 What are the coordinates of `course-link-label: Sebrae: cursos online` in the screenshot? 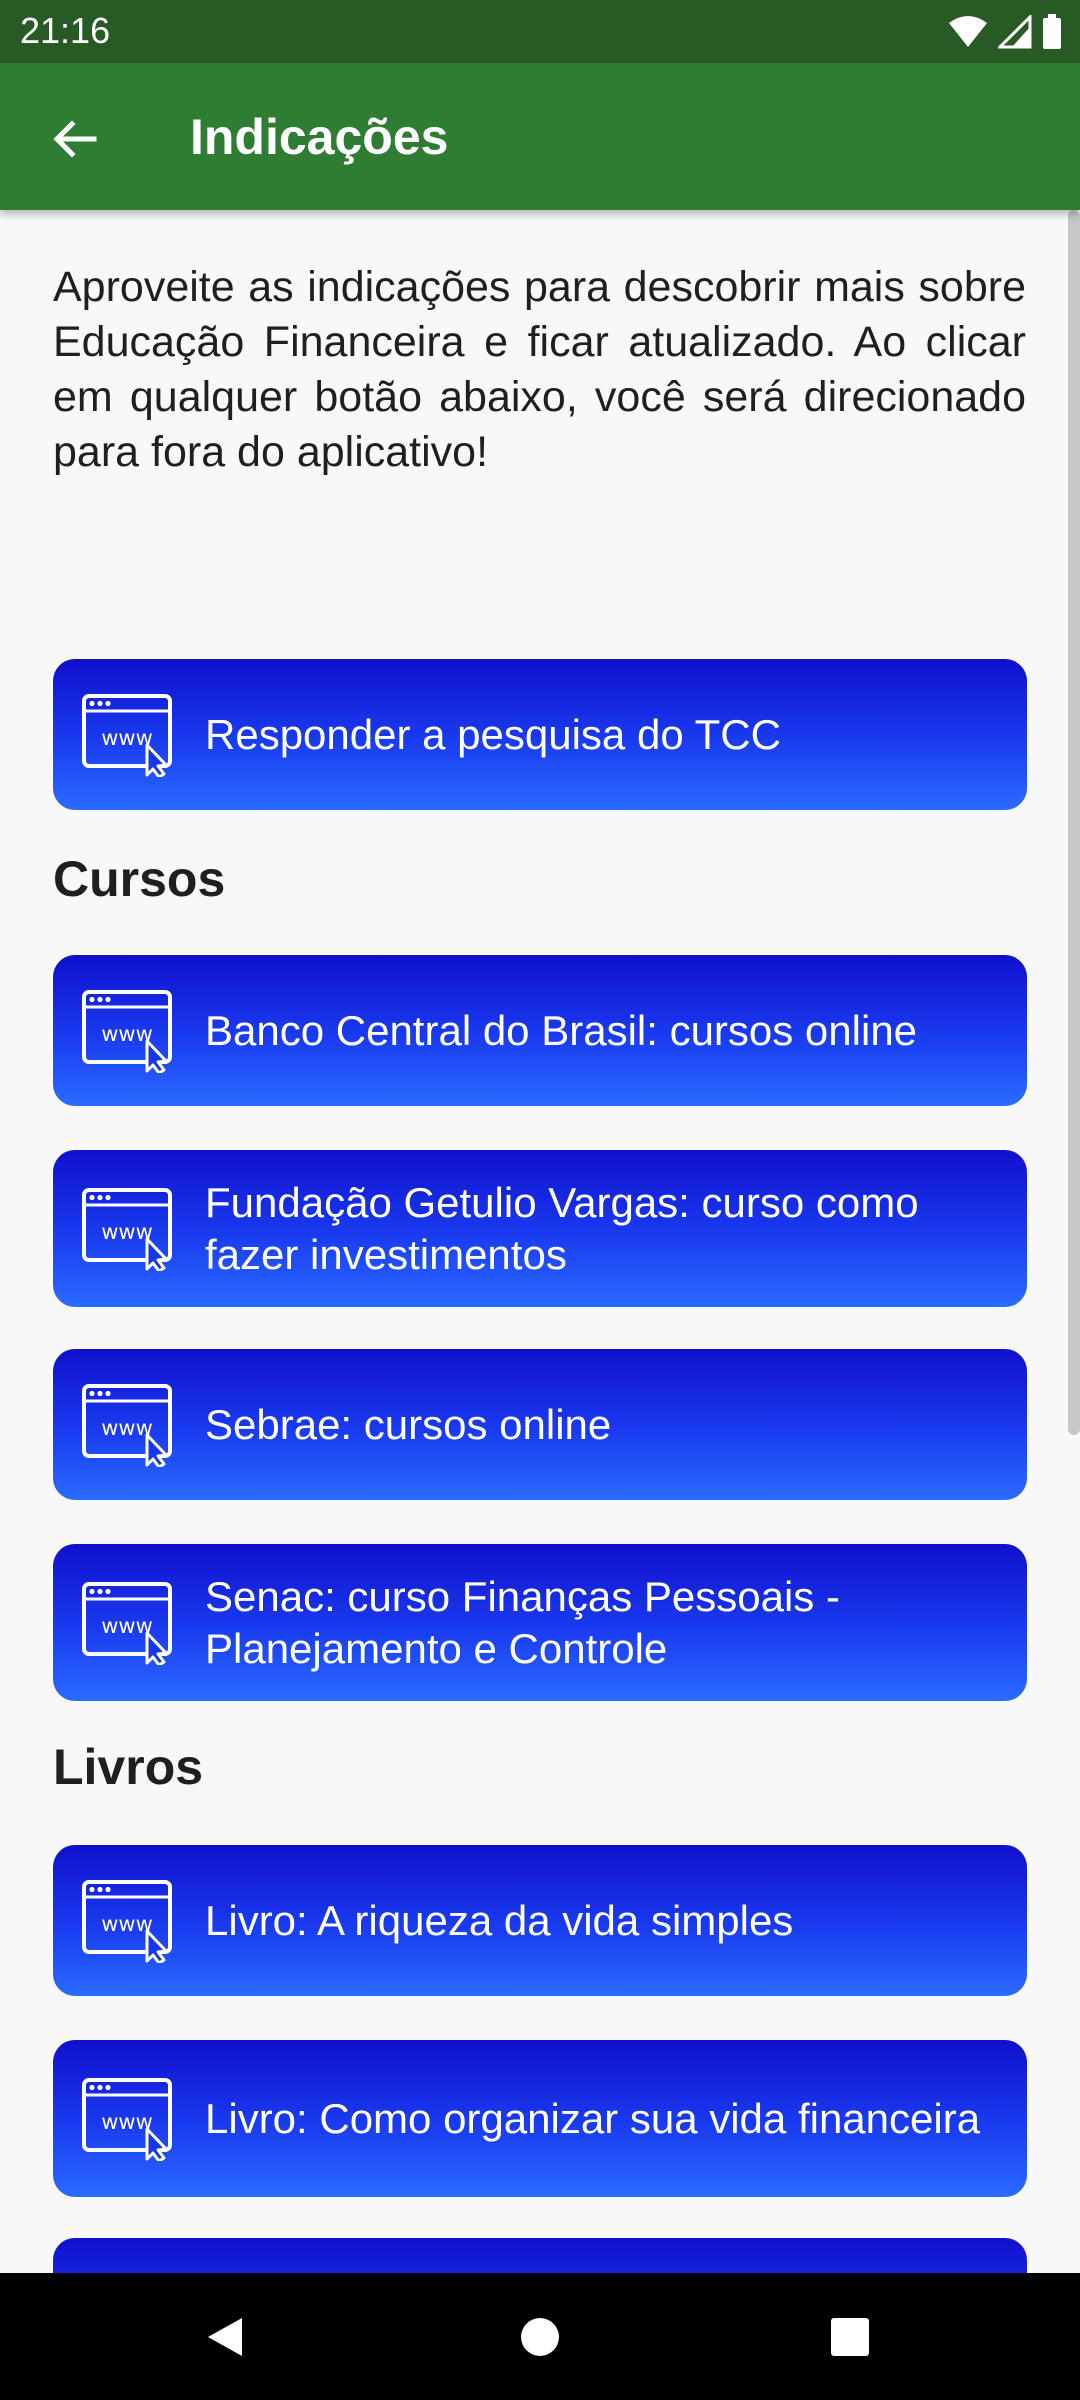 It's located at (408, 1424).